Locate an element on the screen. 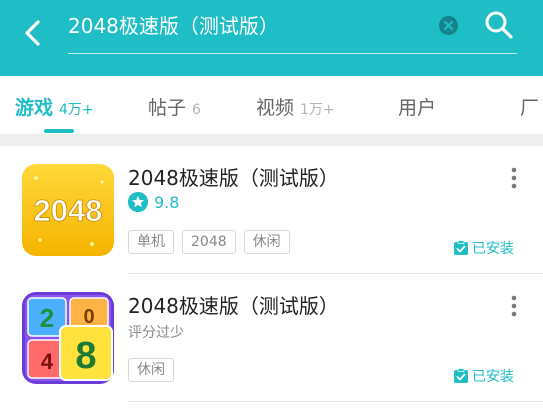  tag: 2048 is located at coordinates (209, 242).